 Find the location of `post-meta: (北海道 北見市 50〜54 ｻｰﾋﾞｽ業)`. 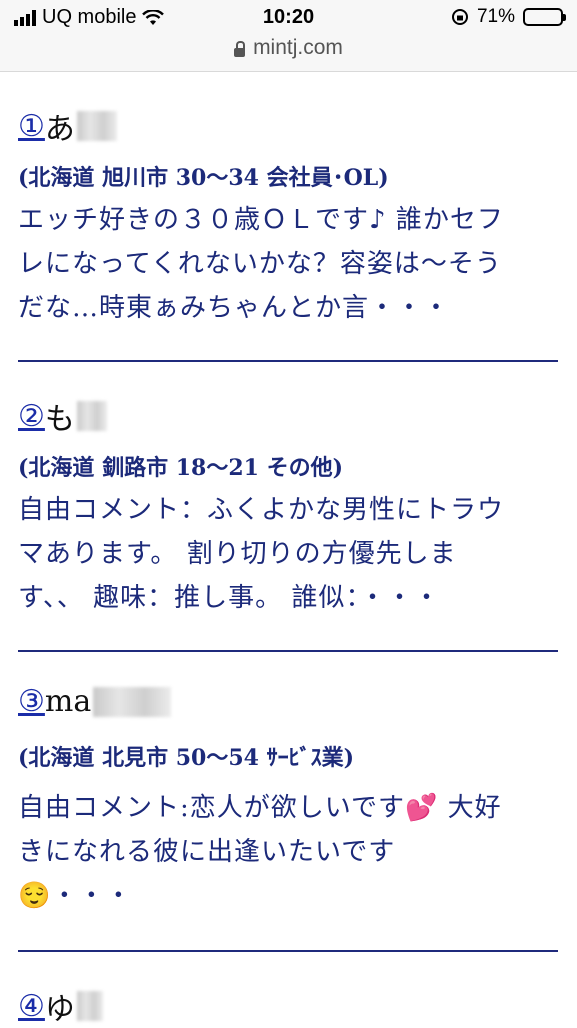

post-meta: (北海道 北見市 50〜54 ｻｰﾋﾞｽ業) is located at coordinates (186, 758).